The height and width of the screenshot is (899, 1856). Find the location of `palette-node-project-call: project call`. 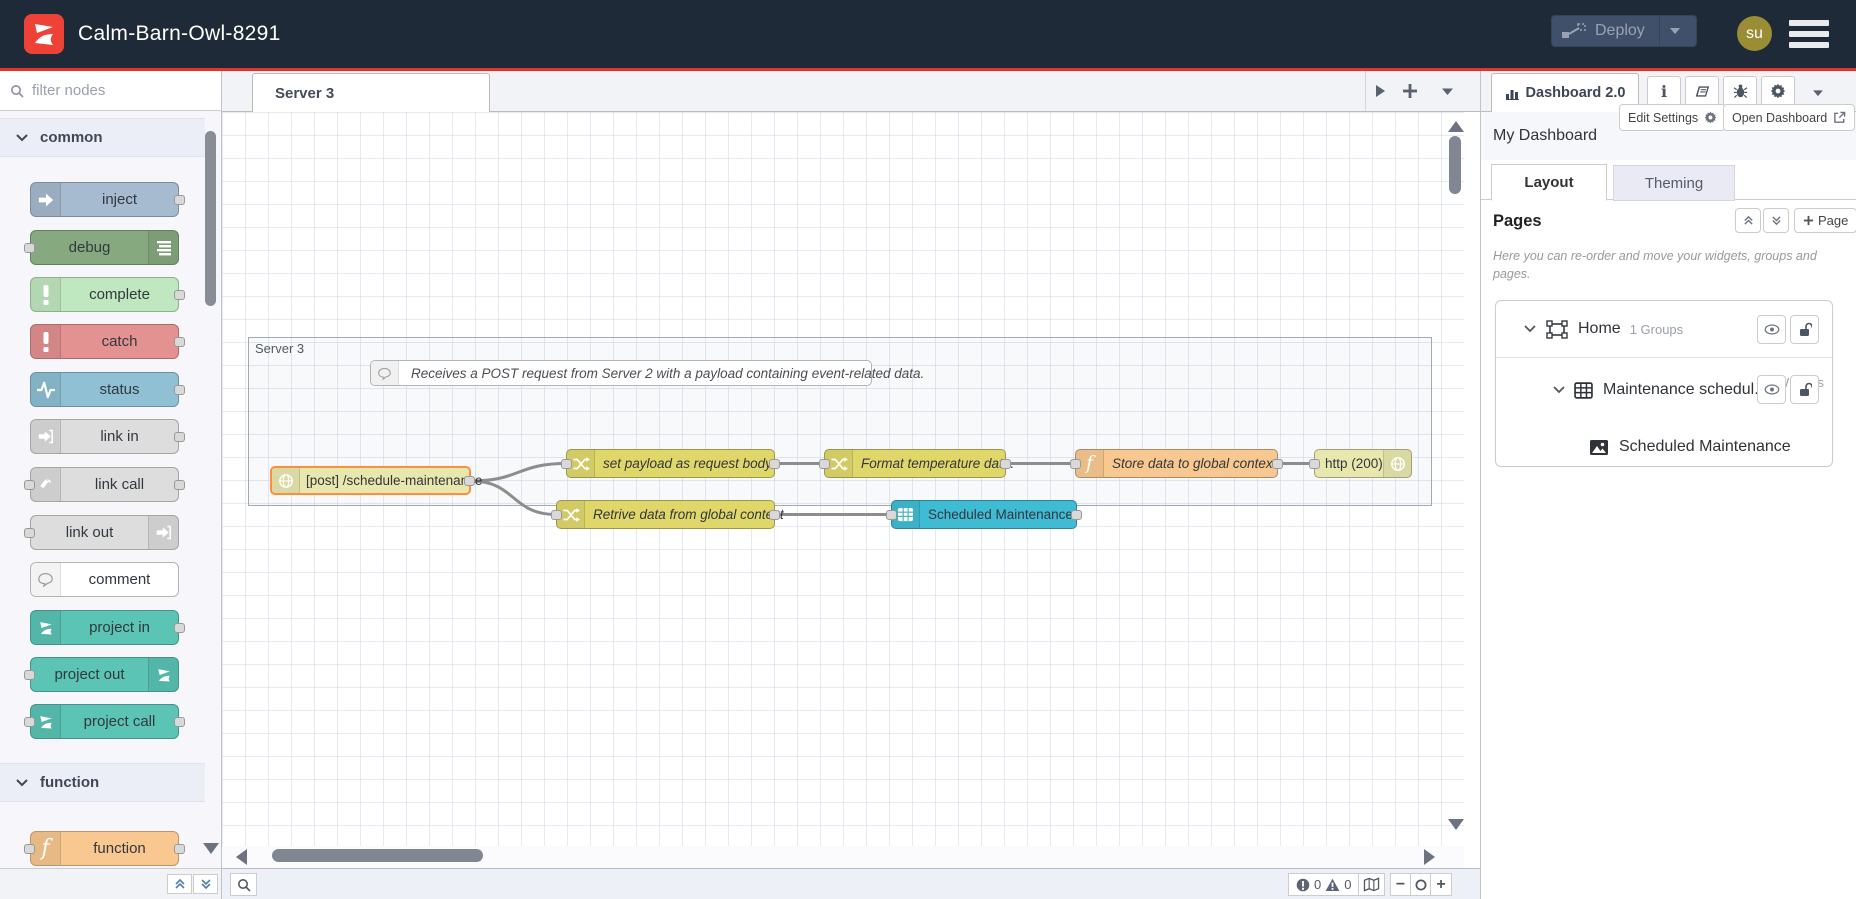

palette-node-project-call: project call is located at coordinates (104, 721).